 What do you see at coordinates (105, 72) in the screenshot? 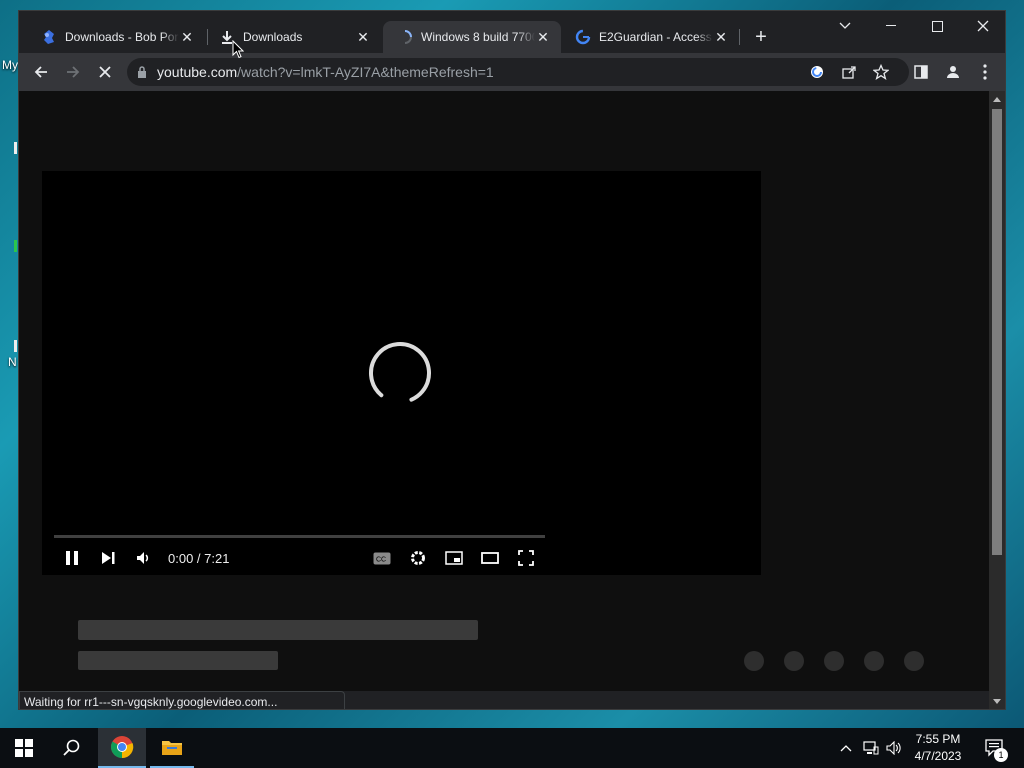
I see `stop-loading-button` at bounding box center [105, 72].